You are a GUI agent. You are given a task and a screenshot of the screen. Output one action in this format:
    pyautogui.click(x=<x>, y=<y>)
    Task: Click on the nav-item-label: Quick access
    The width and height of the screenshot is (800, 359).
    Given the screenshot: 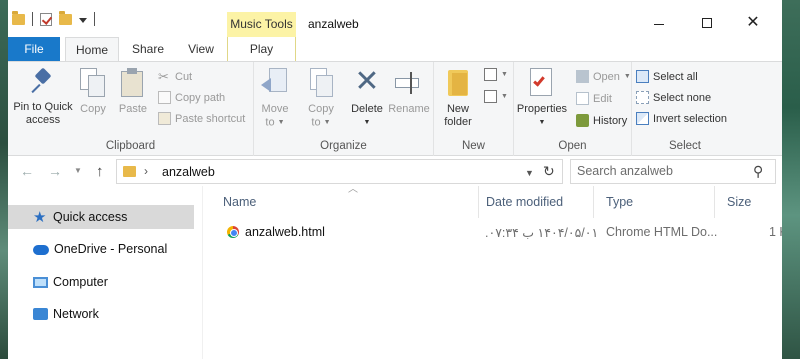 What is the action you would take?
    pyautogui.click(x=90, y=217)
    